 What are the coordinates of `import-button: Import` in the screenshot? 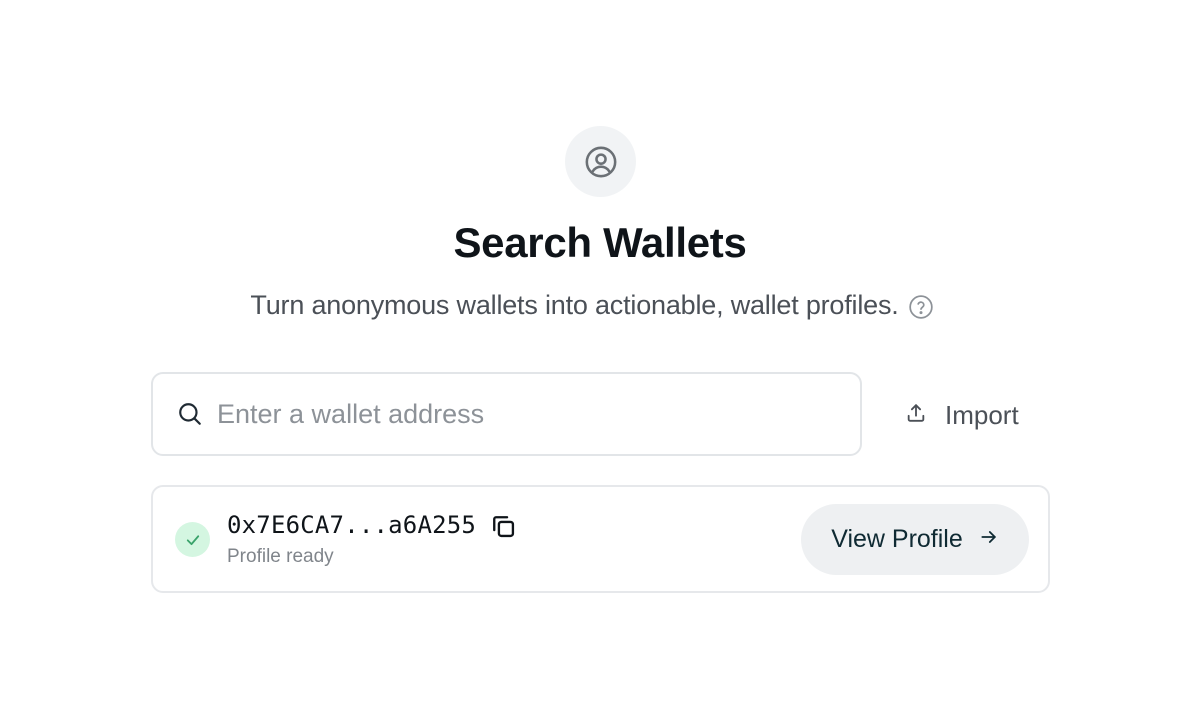 It's located at (963, 415).